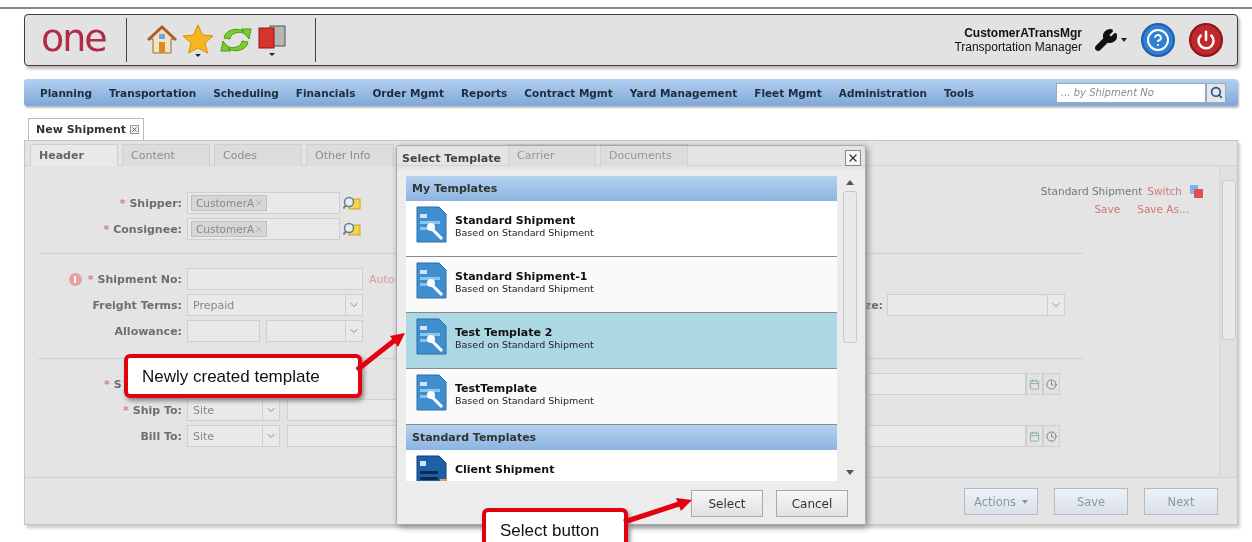  What do you see at coordinates (850, 182) in the screenshot?
I see `scroll-up-icon` at bounding box center [850, 182].